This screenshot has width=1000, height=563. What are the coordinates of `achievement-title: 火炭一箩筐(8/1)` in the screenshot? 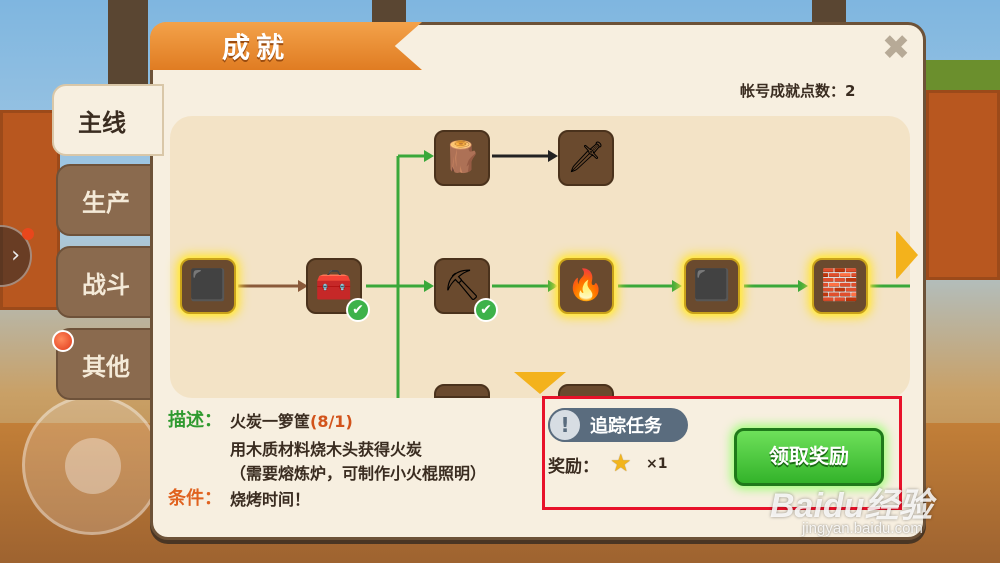 It's located at (291, 420).